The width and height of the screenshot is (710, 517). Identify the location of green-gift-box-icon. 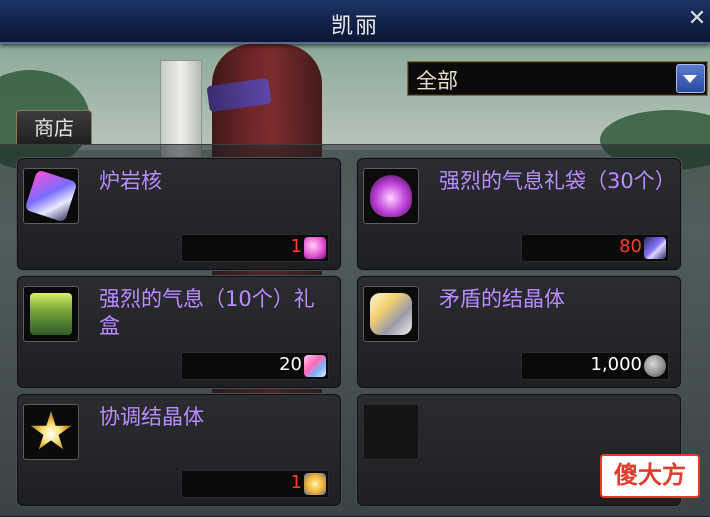
(51, 314).